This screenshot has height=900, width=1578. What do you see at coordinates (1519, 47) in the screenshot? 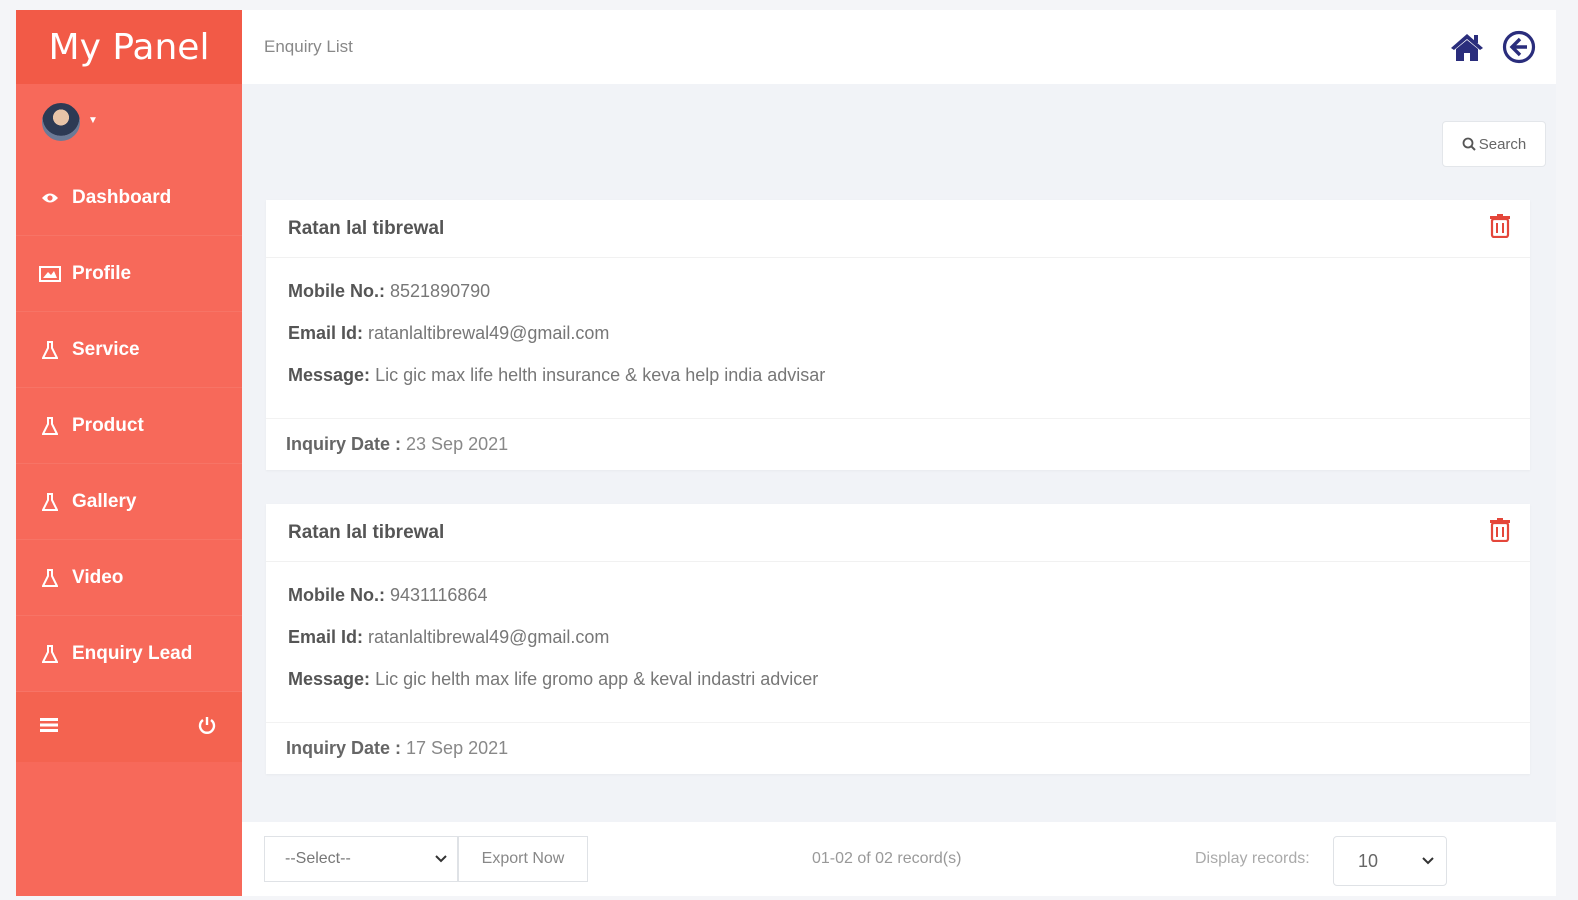
I see `back-arrow-icon` at bounding box center [1519, 47].